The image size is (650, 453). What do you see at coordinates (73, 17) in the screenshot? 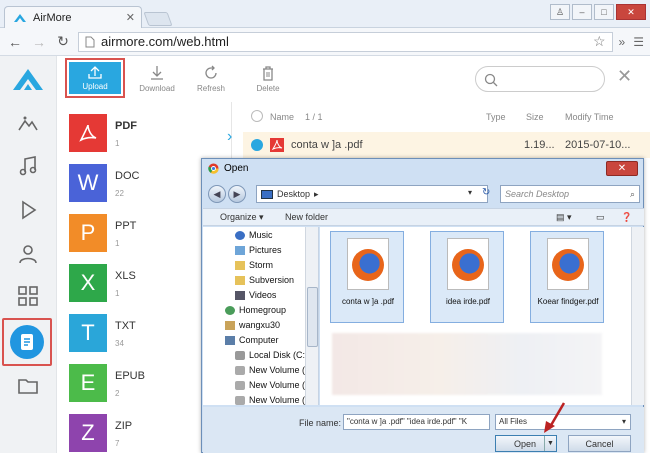
I see `browser-tab: AirMore ✕` at bounding box center [73, 17].